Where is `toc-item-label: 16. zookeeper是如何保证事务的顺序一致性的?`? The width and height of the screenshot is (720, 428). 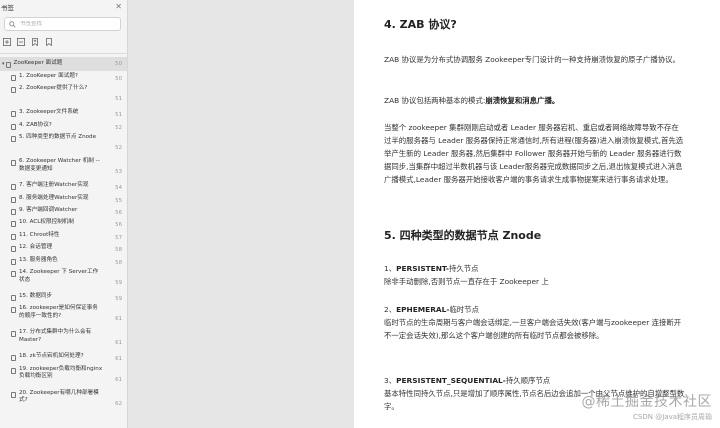
toc-item-label: 16. zookeeper是如何保证事务的顺序一致性的? is located at coordinates (58, 312).